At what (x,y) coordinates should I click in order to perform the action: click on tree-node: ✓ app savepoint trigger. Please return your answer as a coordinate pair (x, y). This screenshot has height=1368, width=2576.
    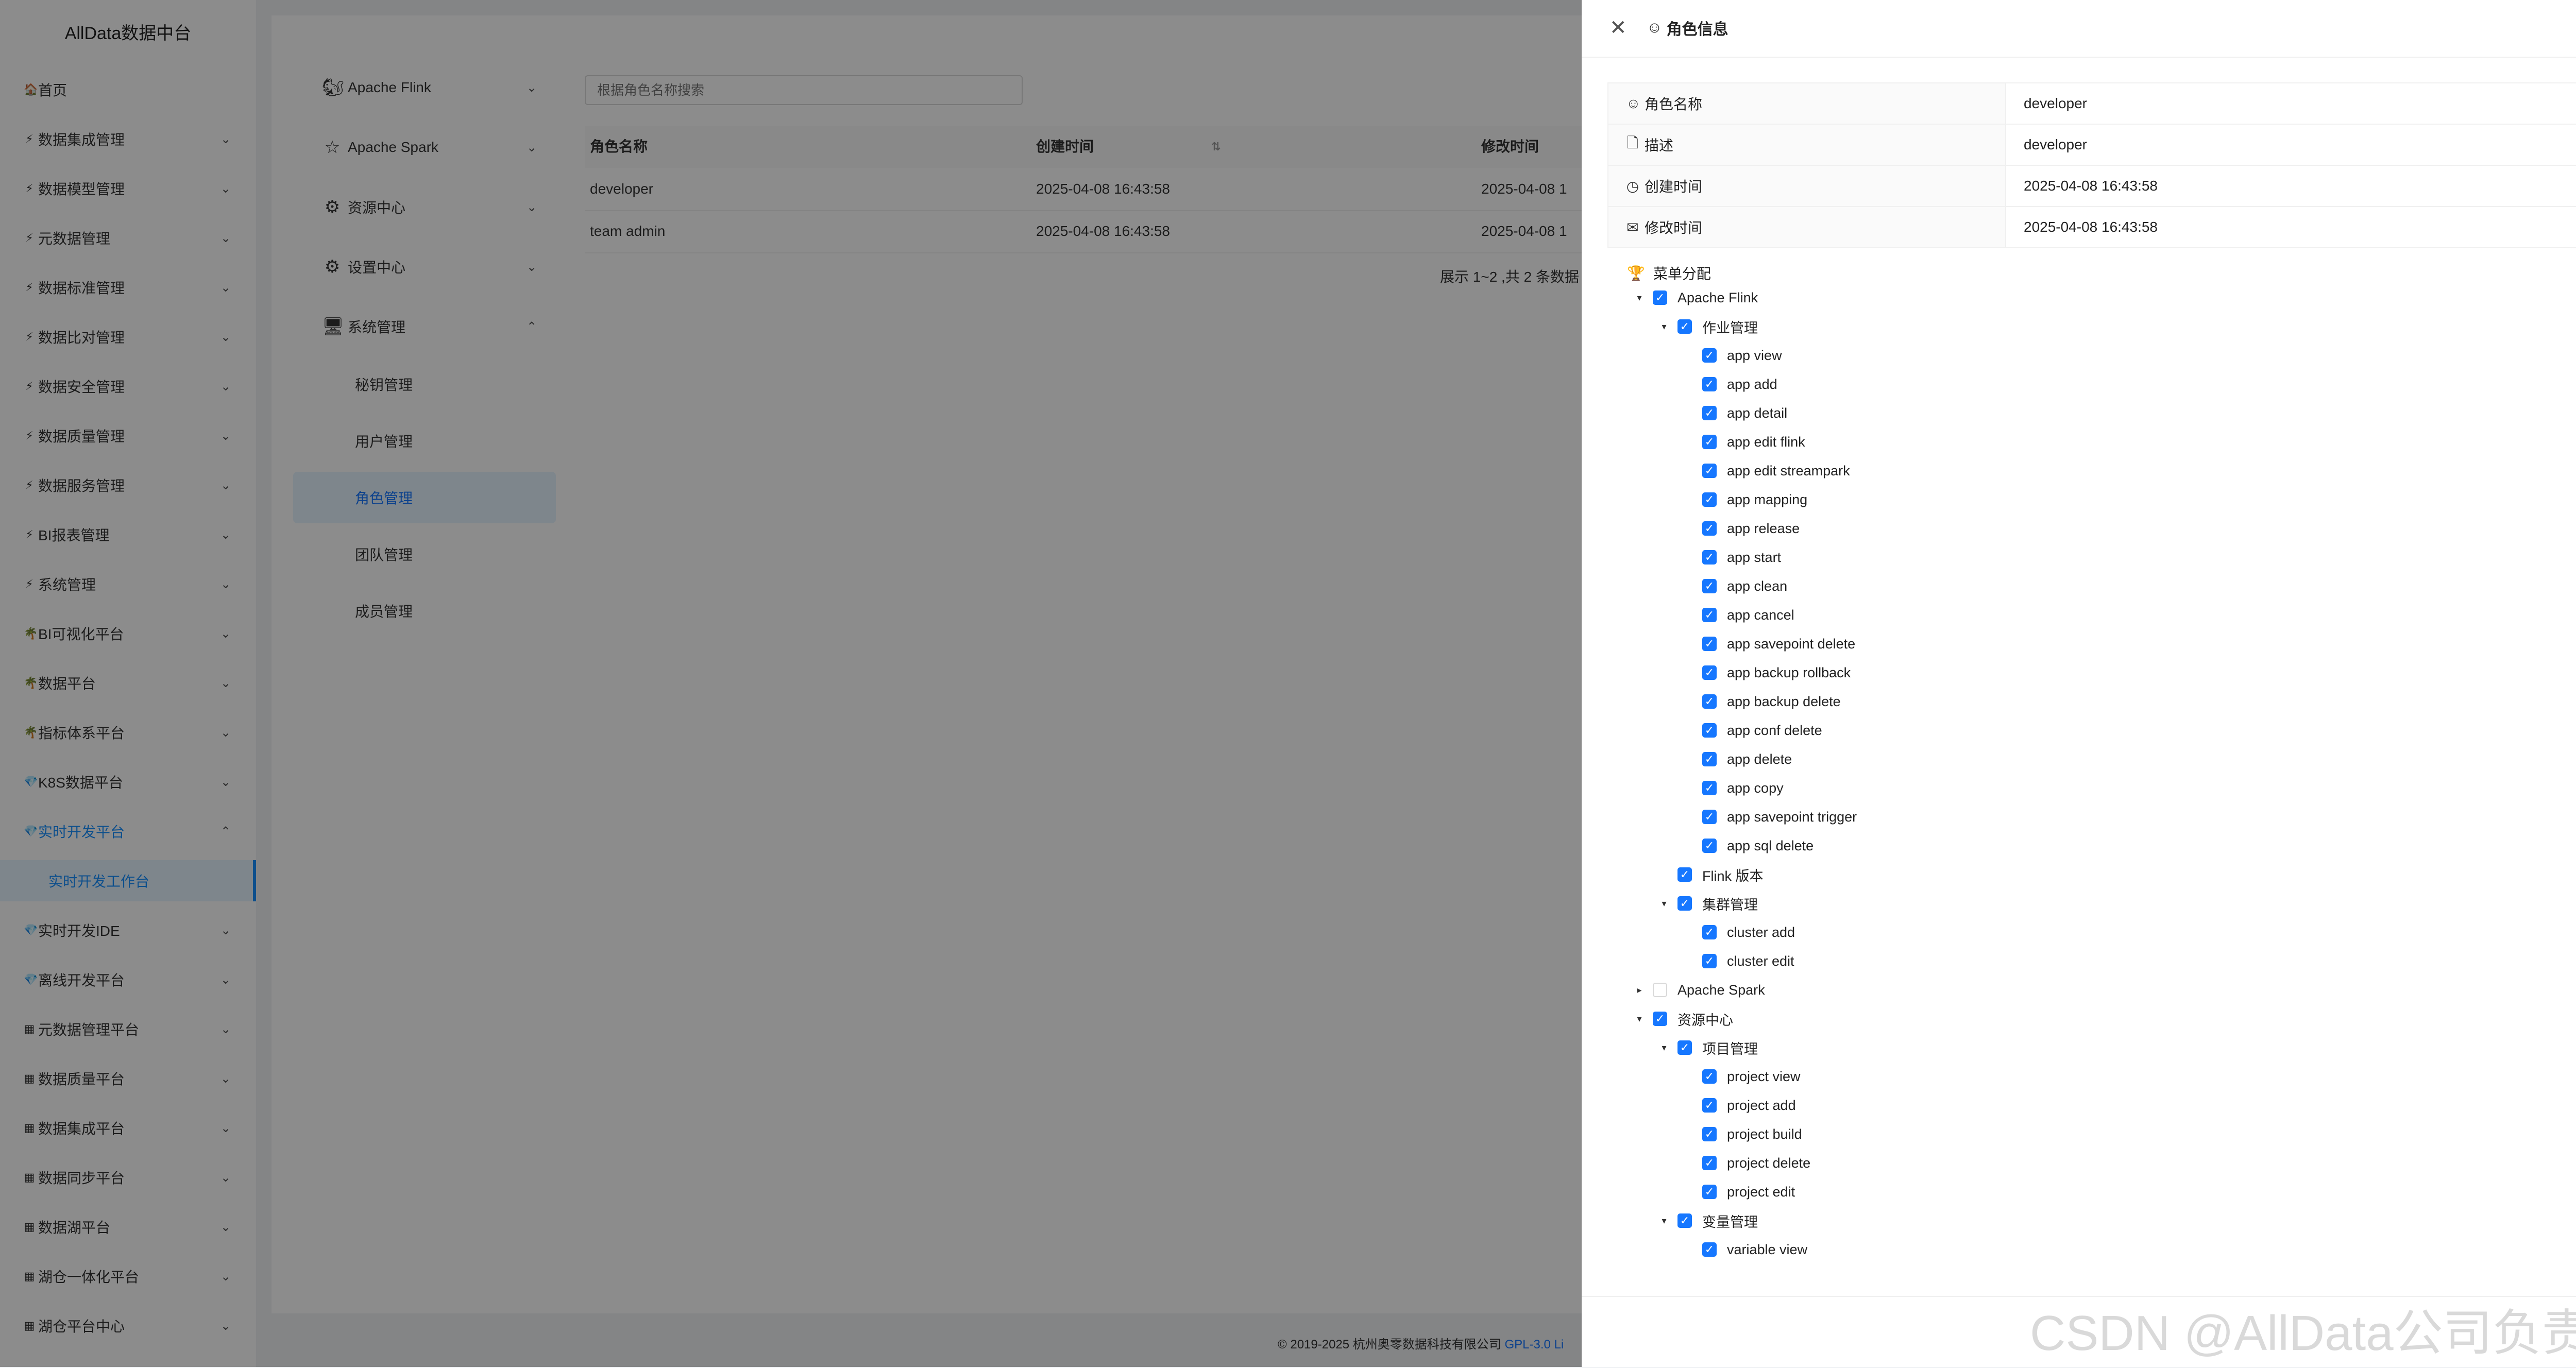
    Looking at the image, I should click on (1770, 816).